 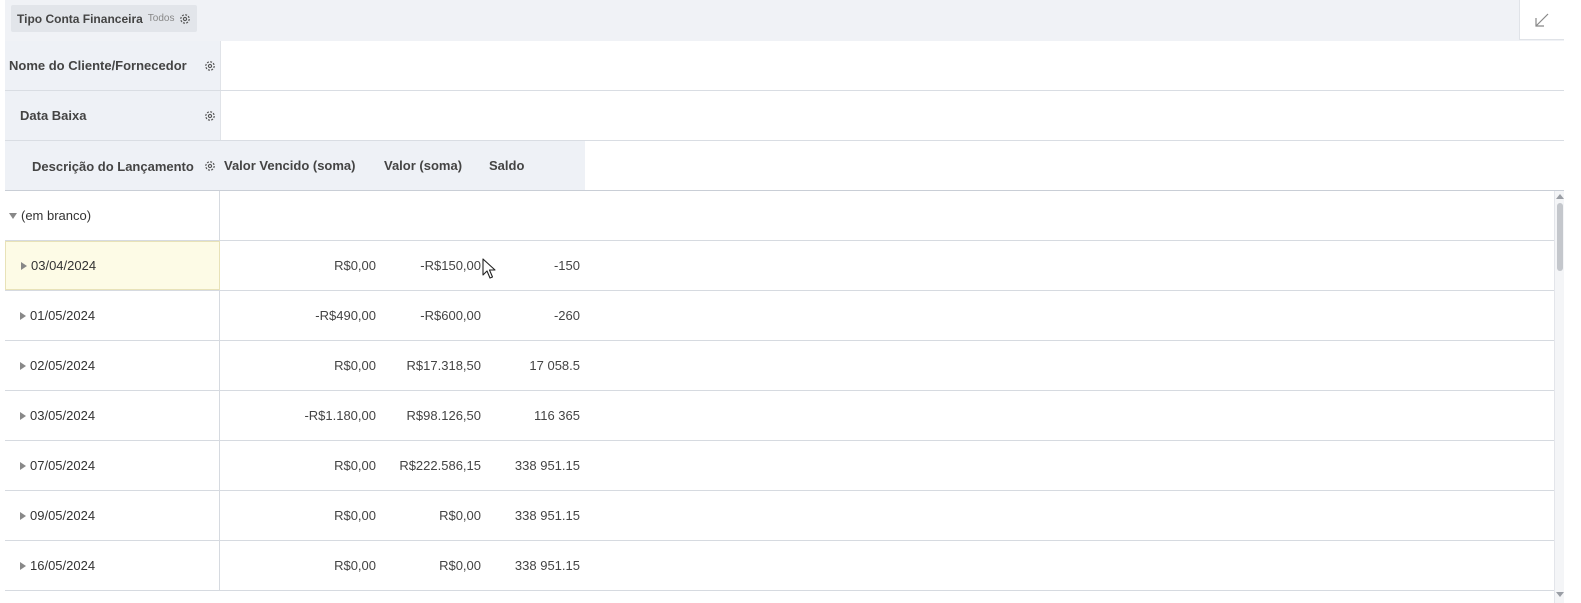 I want to click on scroll-thumb, so click(x=1560, y=237).